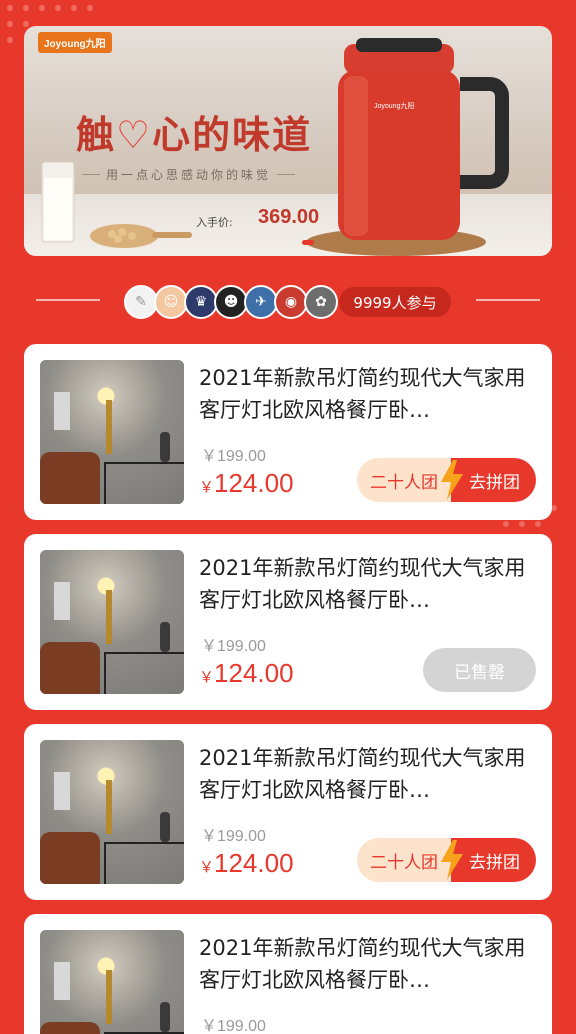  I want to click on avatar: ☻, so click(231, 302).